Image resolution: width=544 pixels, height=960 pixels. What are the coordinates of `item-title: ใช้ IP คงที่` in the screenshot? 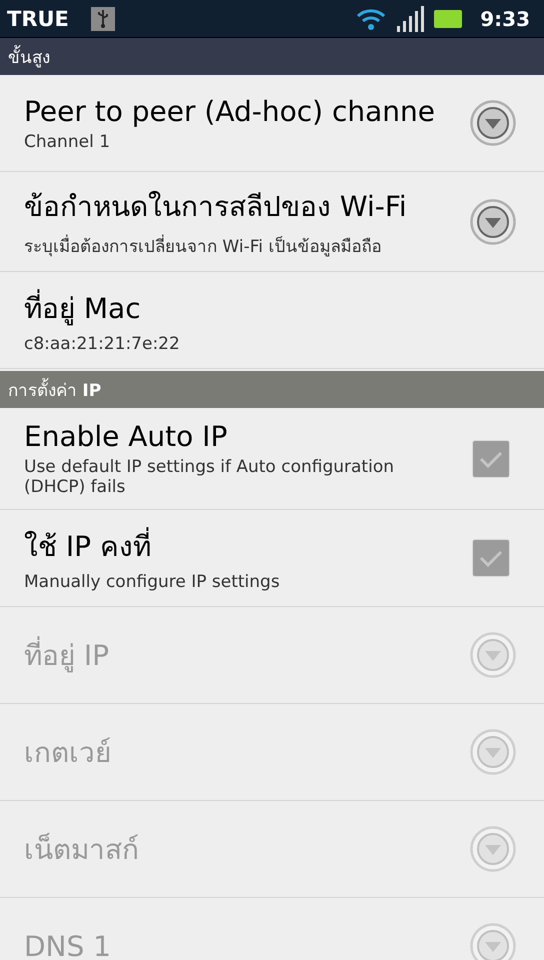 It's located at (87, 546).